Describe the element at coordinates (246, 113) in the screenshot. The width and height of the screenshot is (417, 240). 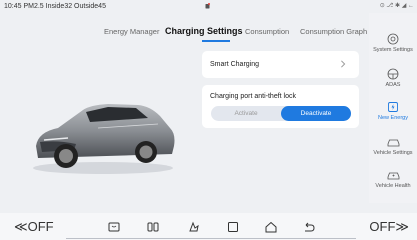
I see `activate-button: Activate` at that location.